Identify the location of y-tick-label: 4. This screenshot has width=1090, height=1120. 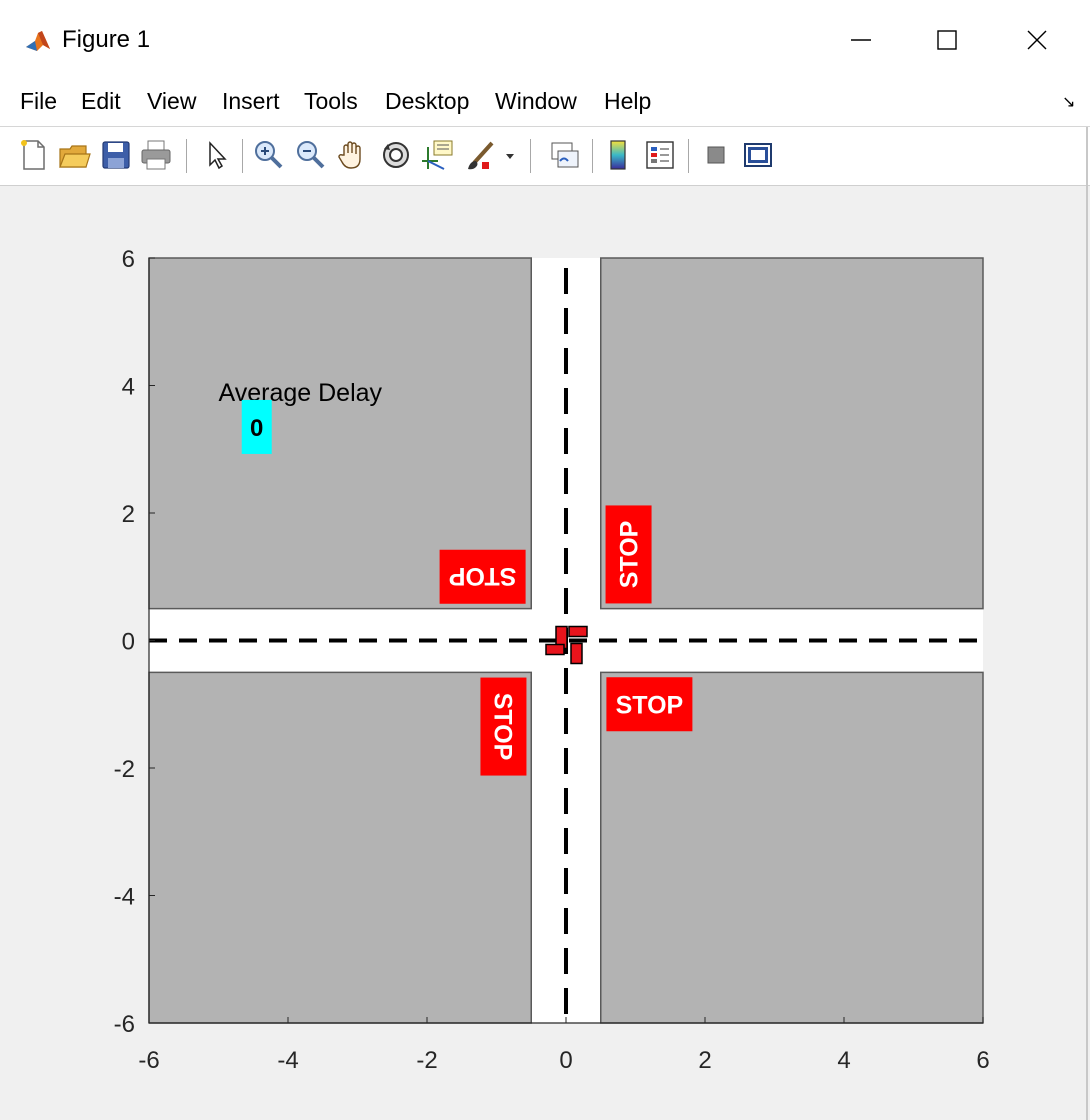
(128, 387).